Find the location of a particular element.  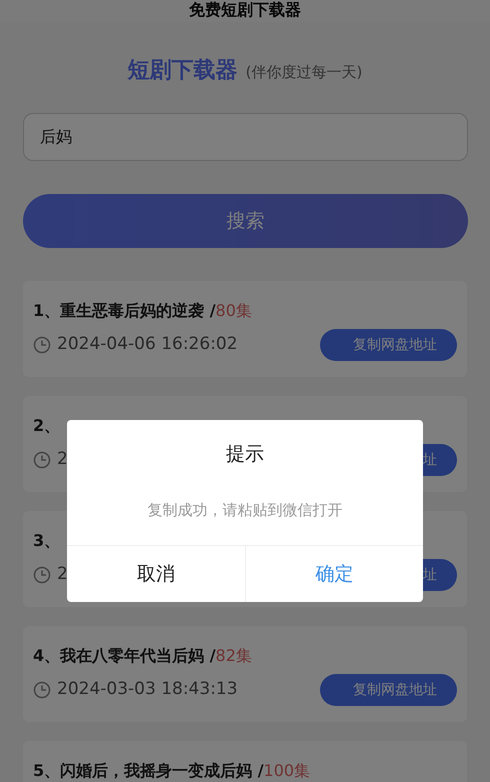

timestamp: 2024-03-03 18:43:13 is located at coordinates (147, 690).